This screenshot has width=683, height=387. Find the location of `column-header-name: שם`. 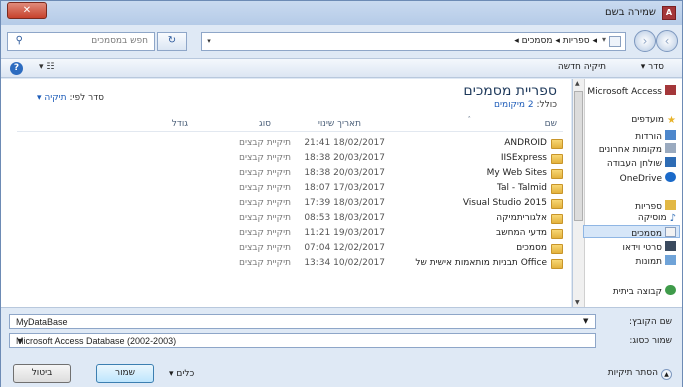

column-header-name: שם is located at coordinates (551, 124).